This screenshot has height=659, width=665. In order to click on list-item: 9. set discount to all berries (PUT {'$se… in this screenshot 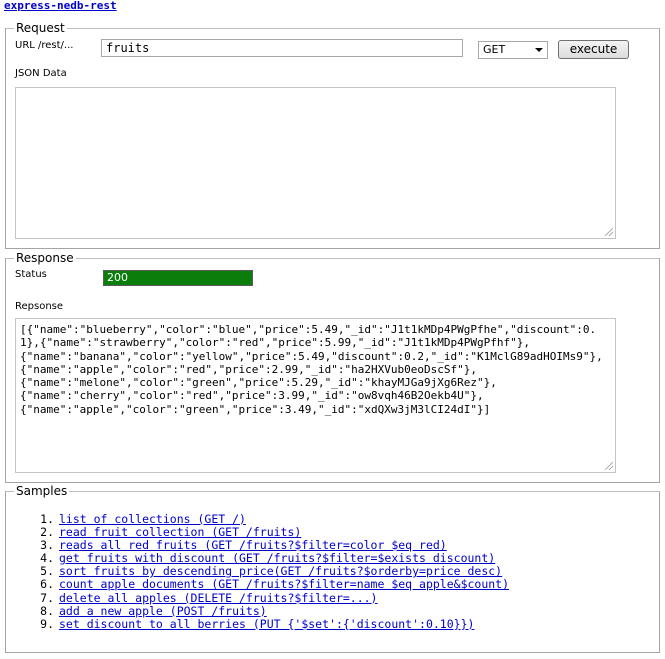, I will do `click(264, 623)`.